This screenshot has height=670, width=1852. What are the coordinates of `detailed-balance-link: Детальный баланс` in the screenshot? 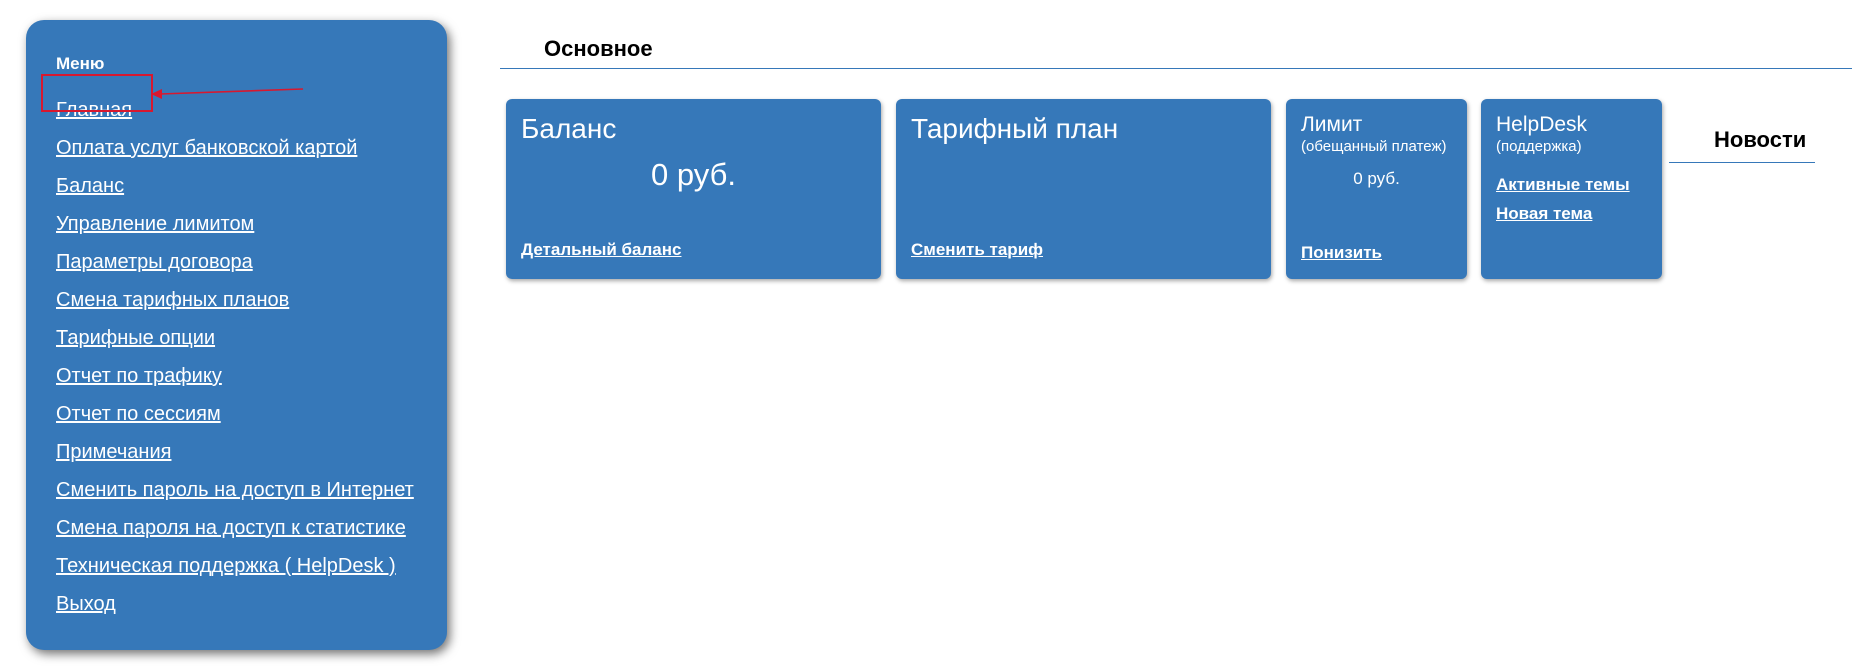 It's located at (601, 250).